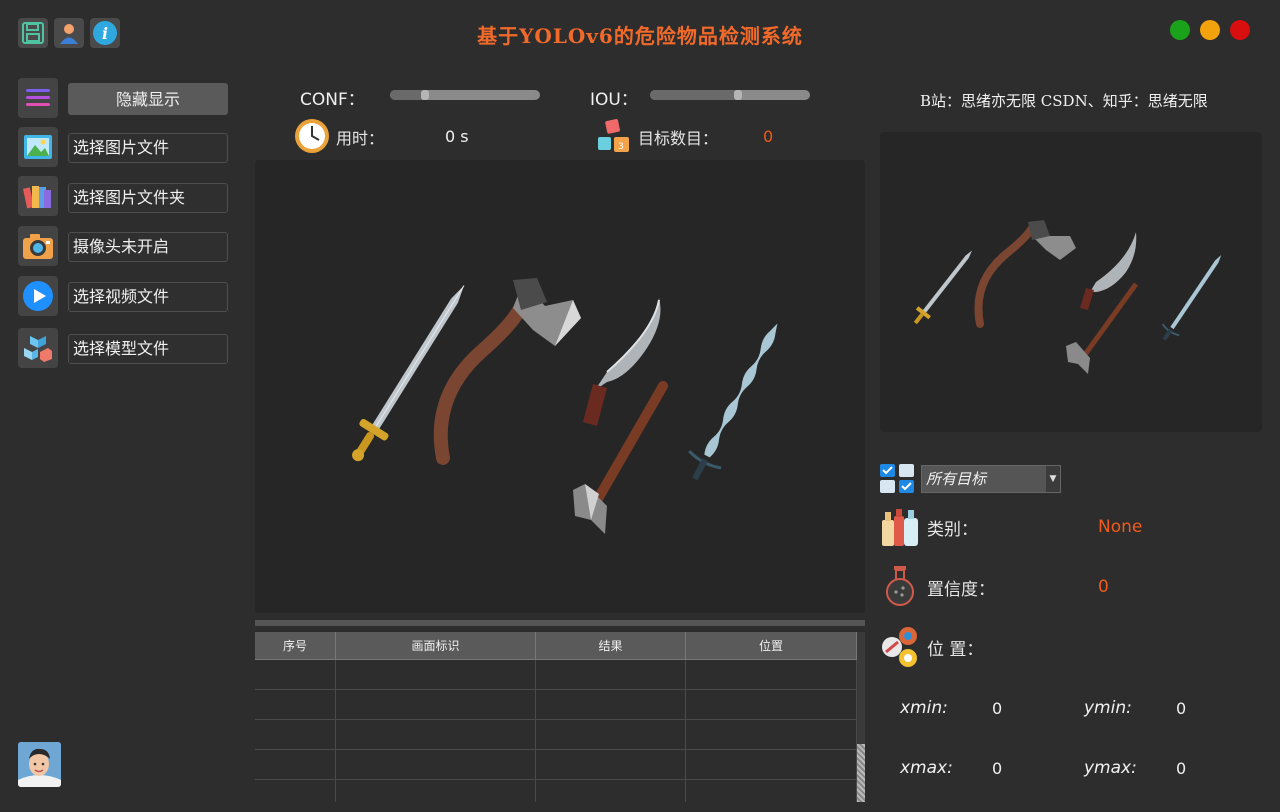 The image size is (1280, 812). Describe the element at coordinates (678, 138) in the screenshot. I see `count-label: 目标数目：` at that location.